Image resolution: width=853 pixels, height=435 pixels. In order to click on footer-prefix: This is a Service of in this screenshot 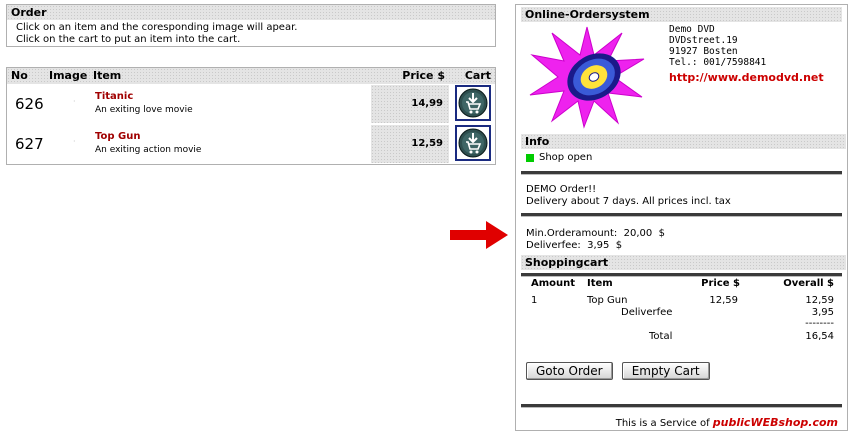, I will do `click(662, 423)`.